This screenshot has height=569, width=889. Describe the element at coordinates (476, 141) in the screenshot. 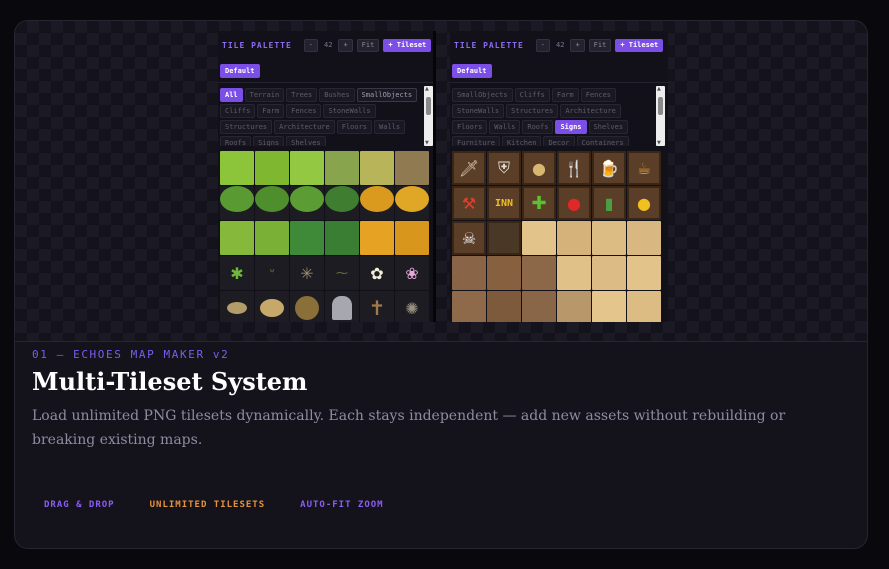

I see `category-chip: Furniture` at that location.